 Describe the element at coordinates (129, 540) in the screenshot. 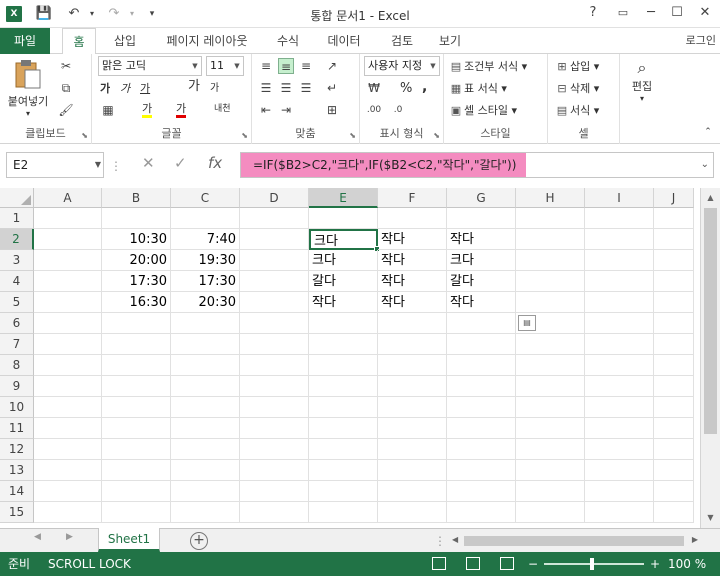

I see `sheet-tab-sheet1: Sheet1` at that location.